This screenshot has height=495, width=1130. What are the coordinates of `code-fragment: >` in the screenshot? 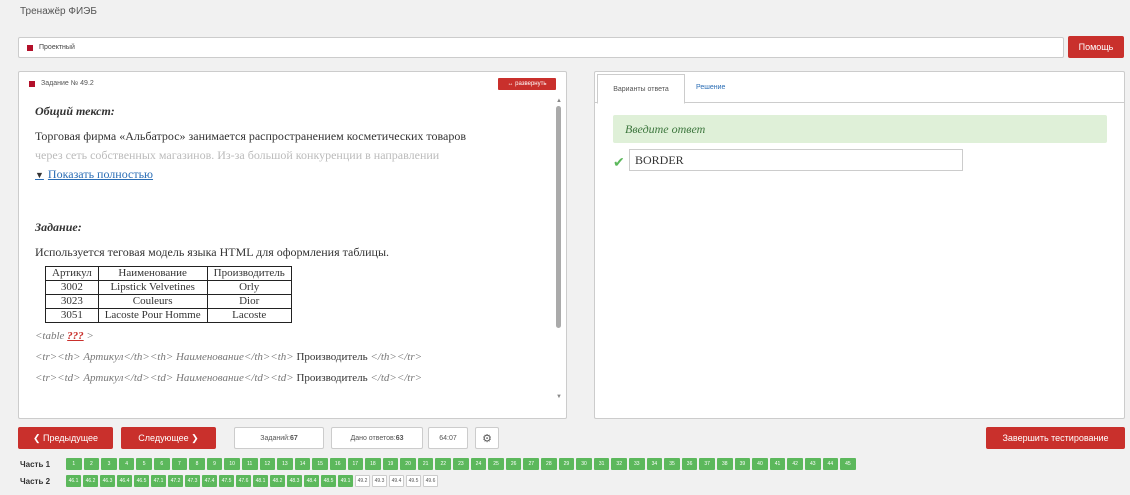 It's located at (88, 336).